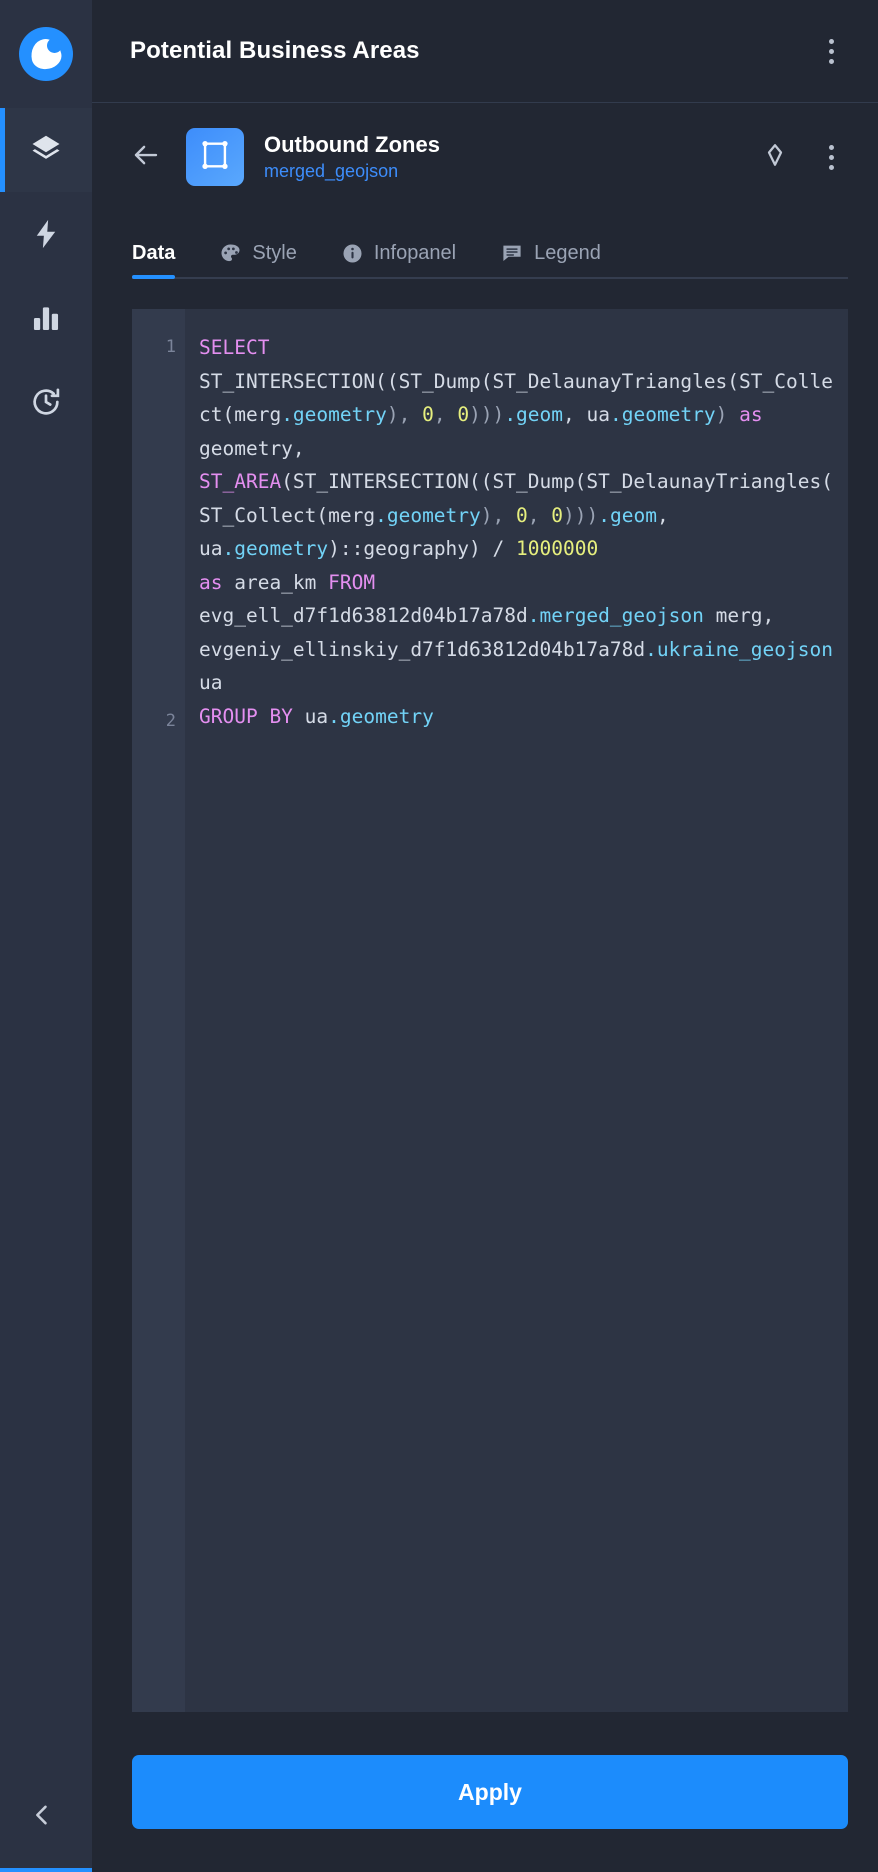  What do you see at coordinates (803, 157) in the screenshot?
I see `layer-actions` at bounding box center [803, 157].